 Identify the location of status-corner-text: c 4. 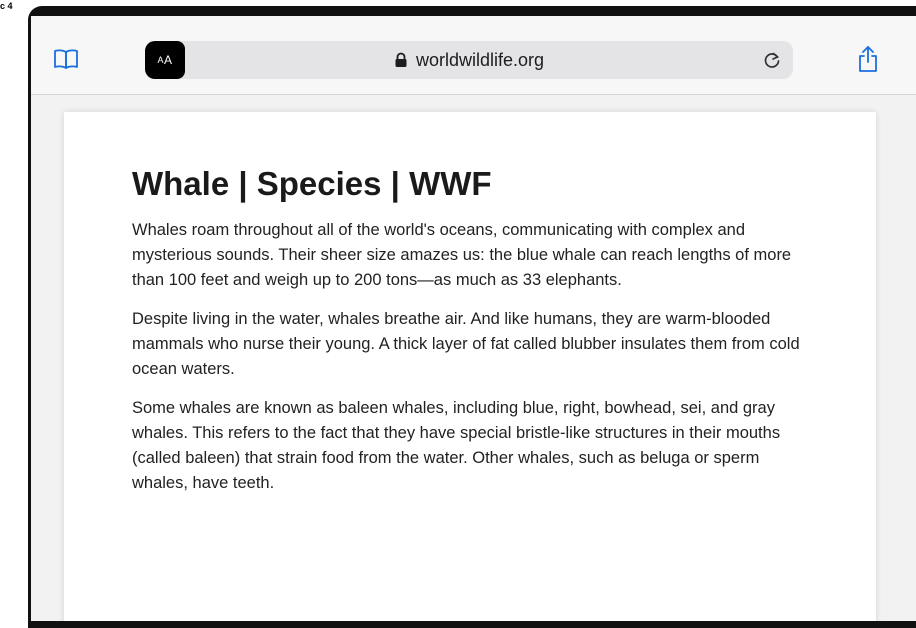
(6, 6).